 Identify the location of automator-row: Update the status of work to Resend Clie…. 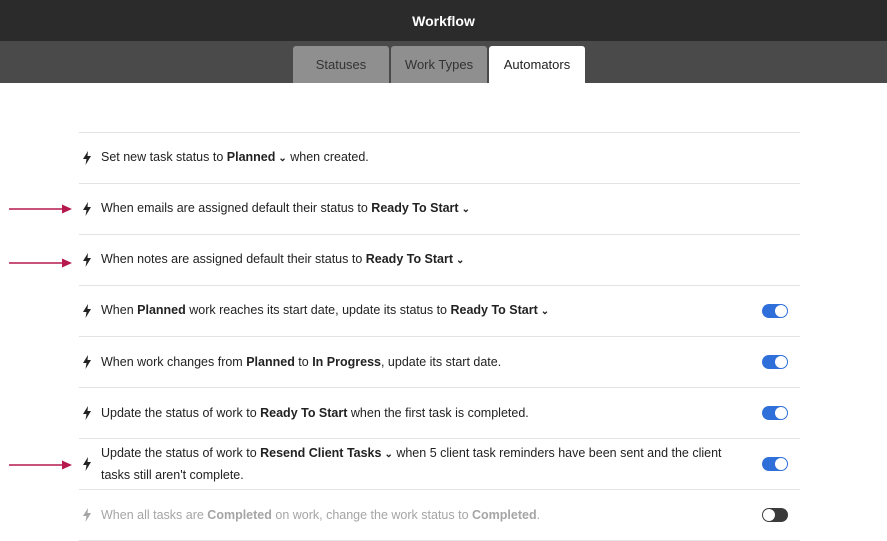
(439, 464).